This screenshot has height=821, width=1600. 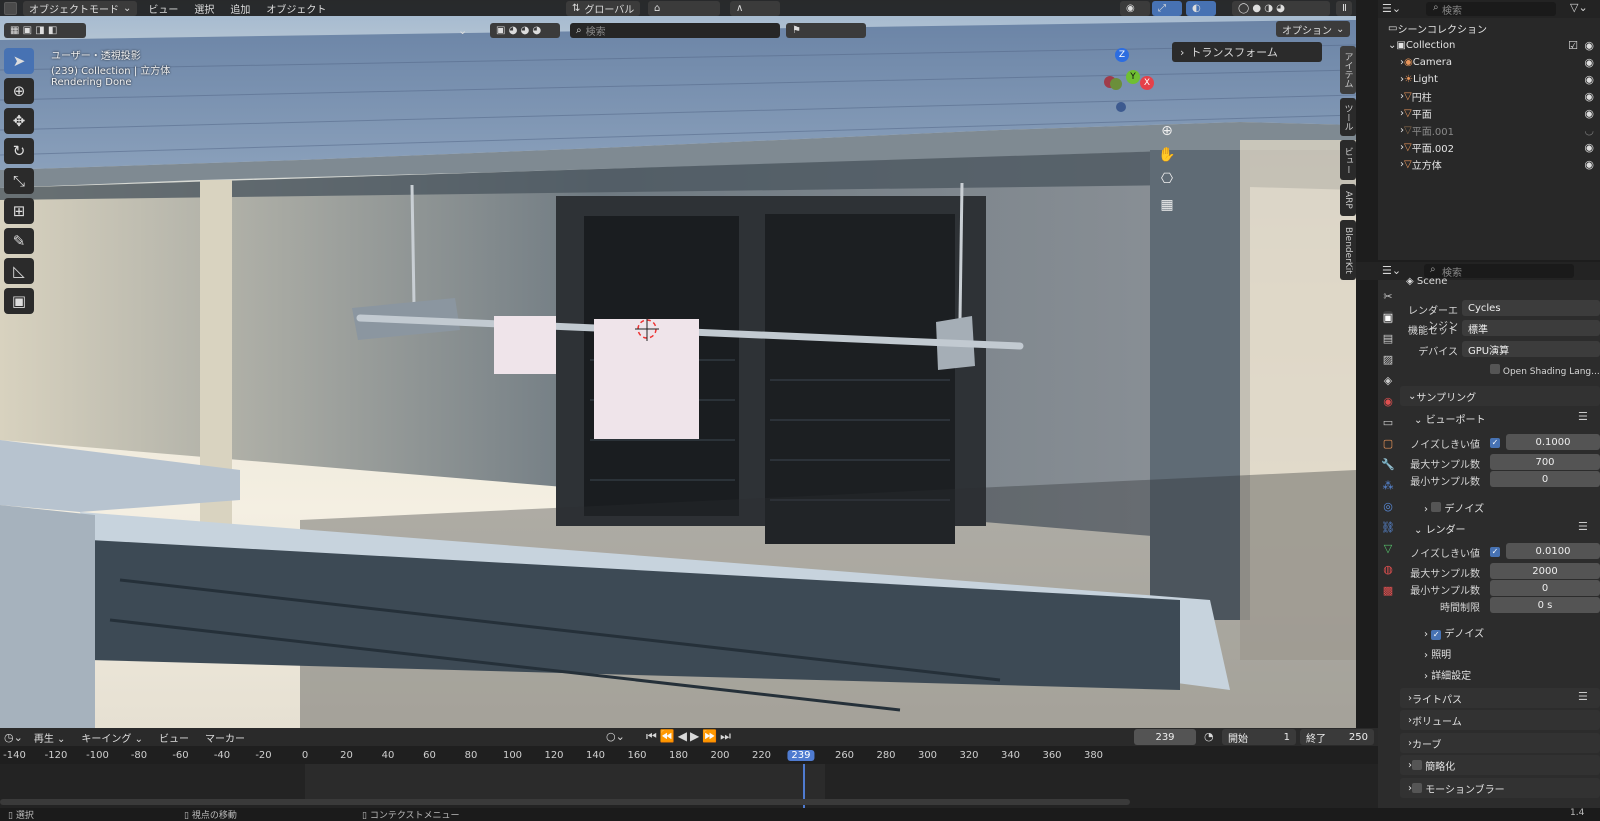 I want to click on shading-modes: ◯ ● ◑ ◕, so click(x=1281, y=8).